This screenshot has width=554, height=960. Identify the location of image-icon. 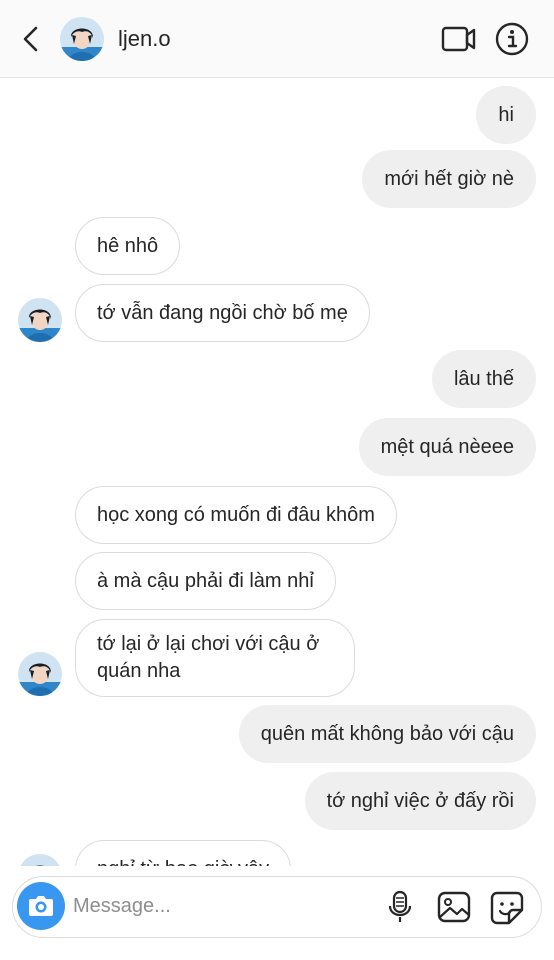
(454, 907).